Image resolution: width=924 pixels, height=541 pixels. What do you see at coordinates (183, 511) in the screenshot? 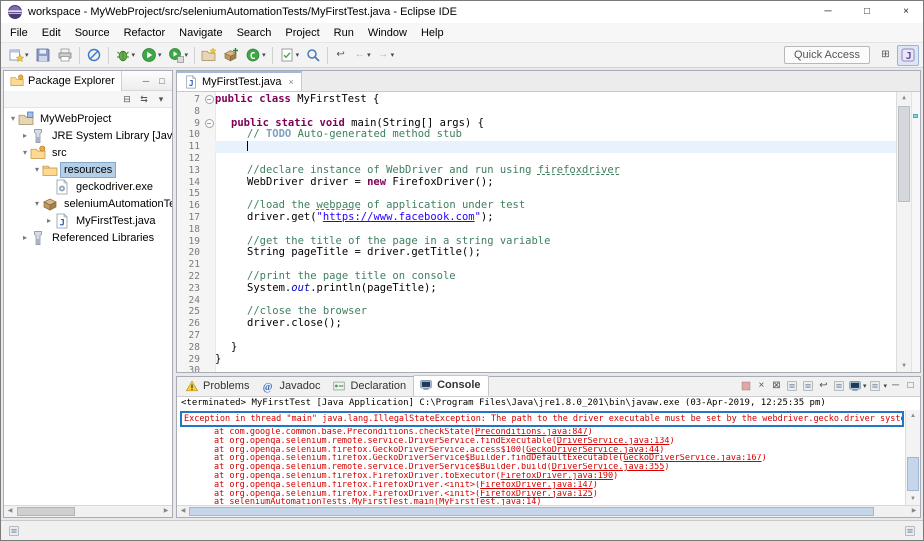
I see `scroll-left-icon: ◀` at bounding box center [183, 511].